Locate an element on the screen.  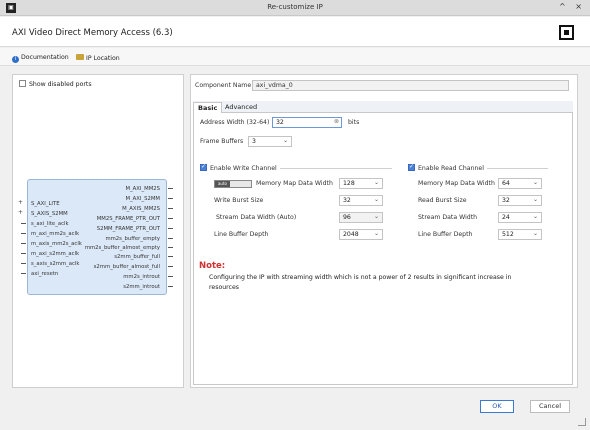
read-channel-title: Enable Read Channel is located at coordinates (451, 168).